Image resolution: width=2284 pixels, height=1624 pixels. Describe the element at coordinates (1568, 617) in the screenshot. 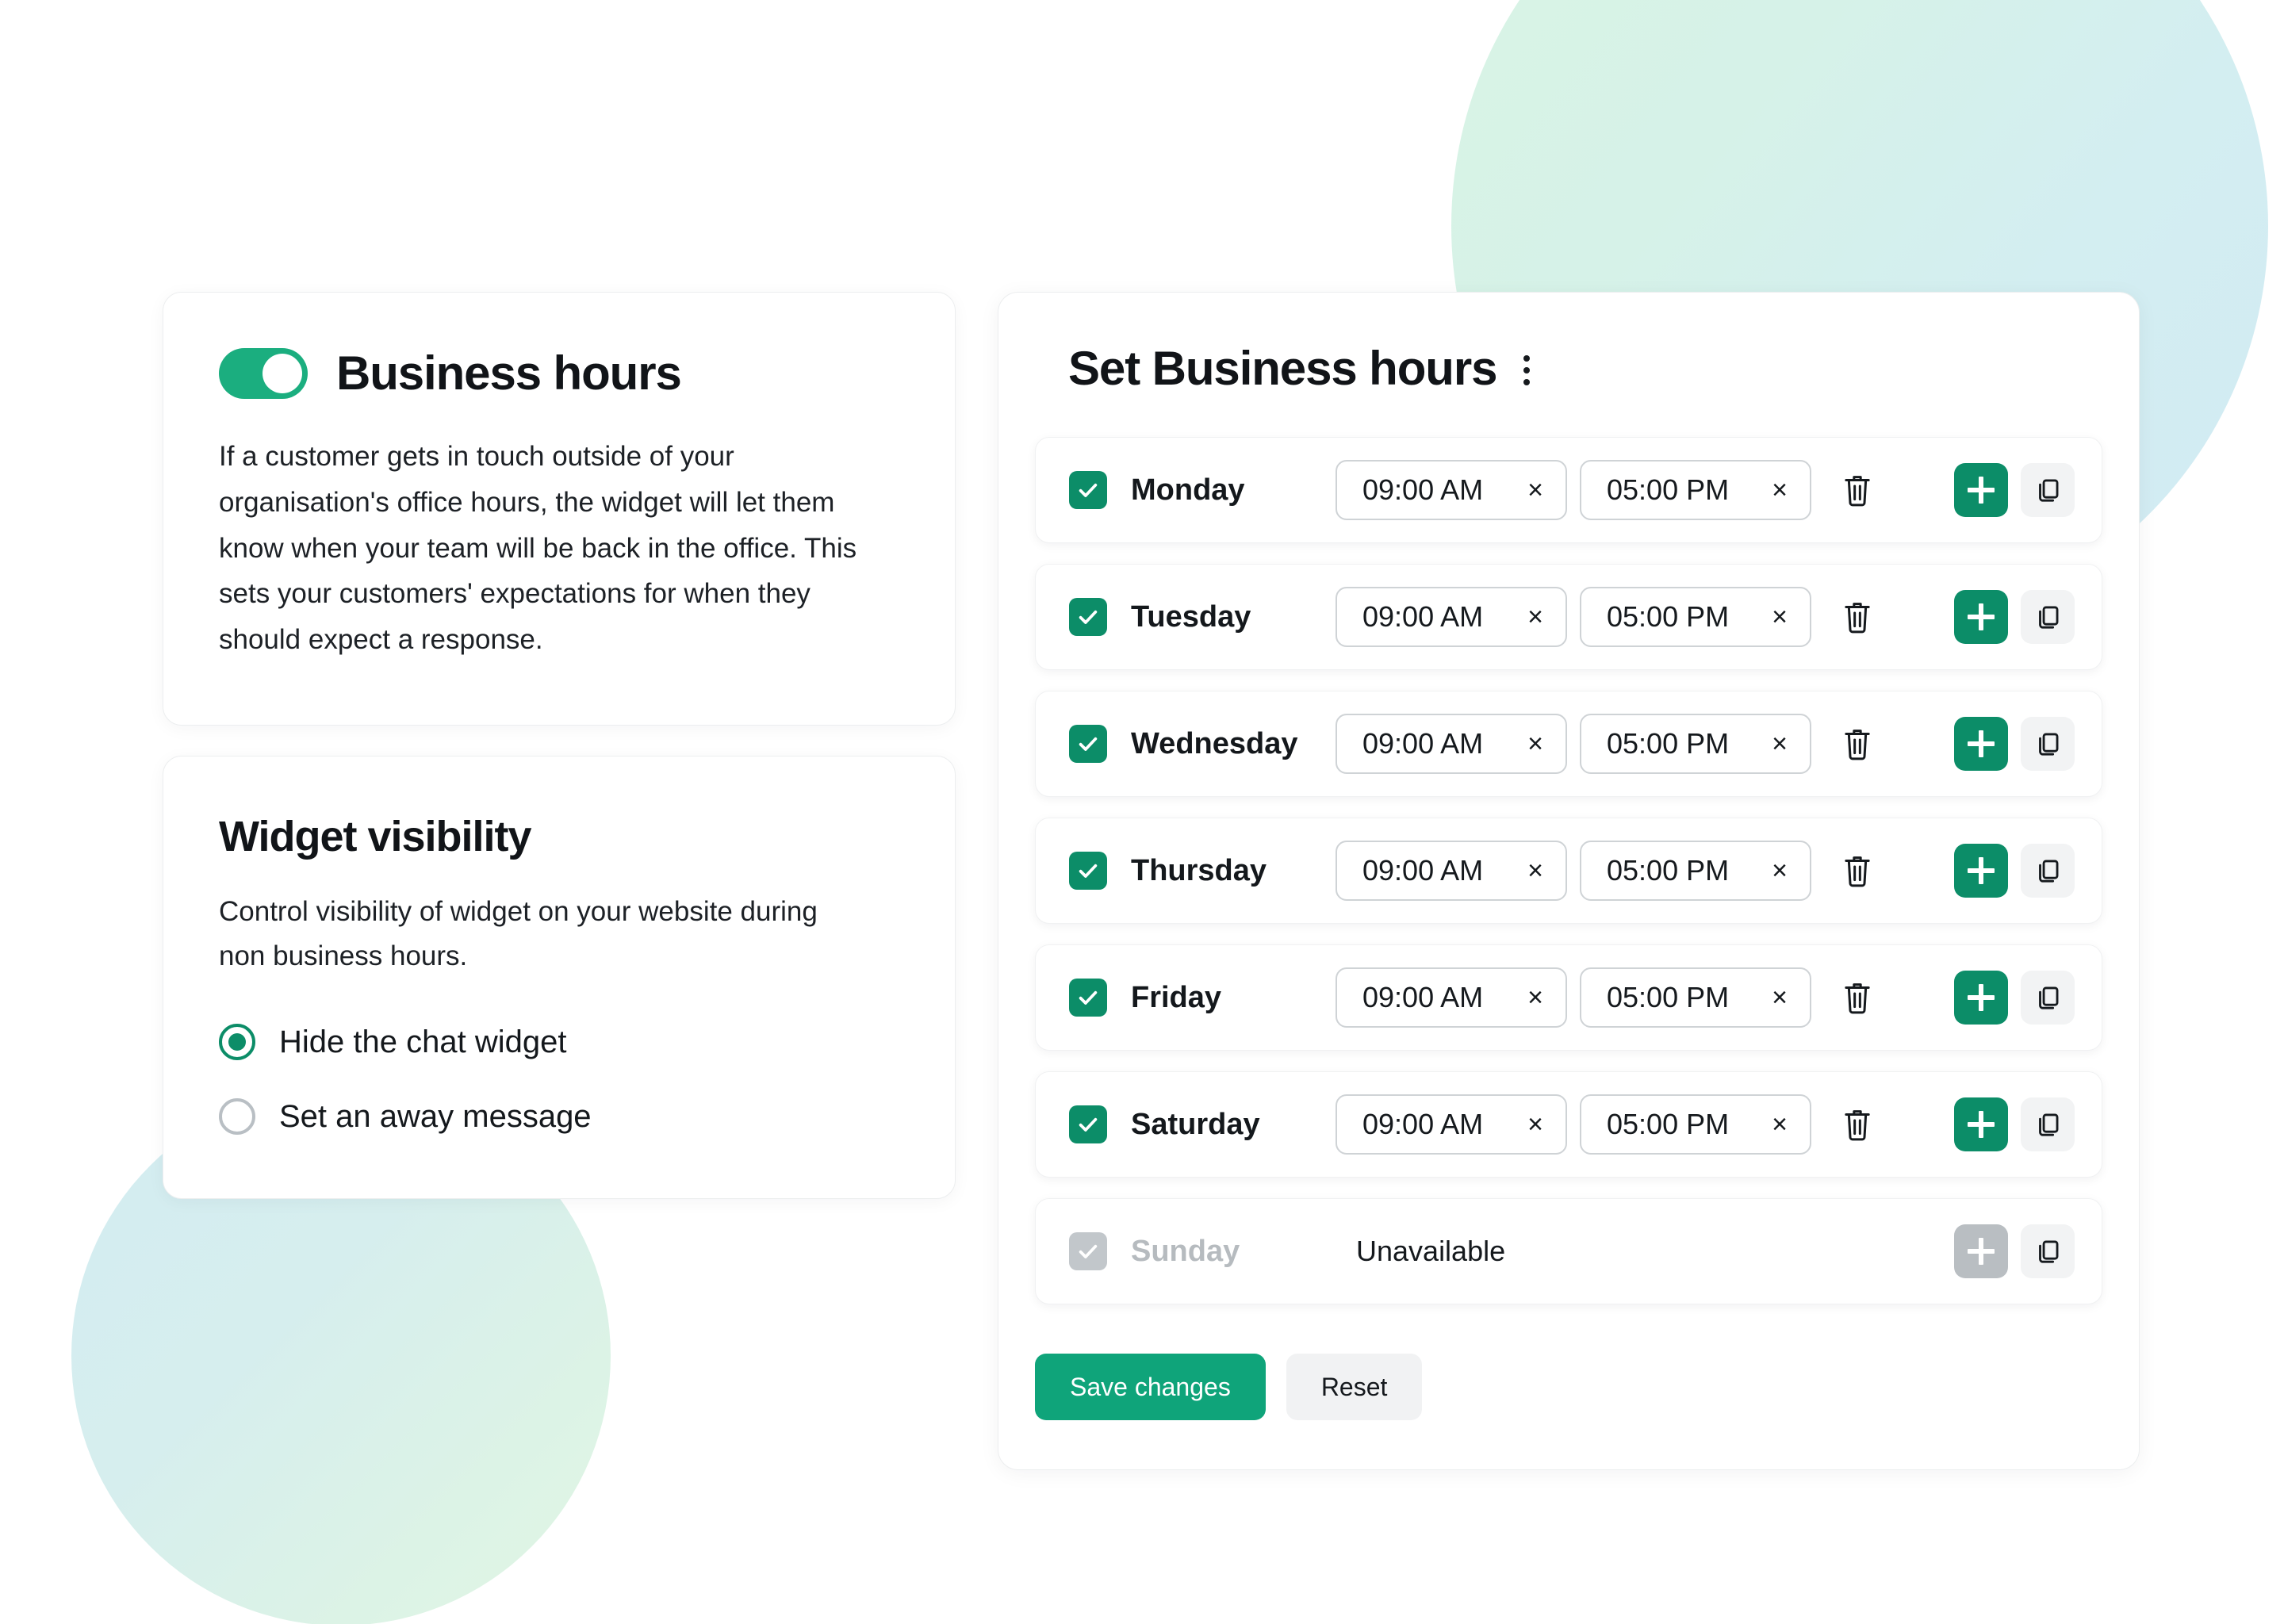

I see `table-row: Tuesday 09:00 AM × 05:00 PM ×` at that location.